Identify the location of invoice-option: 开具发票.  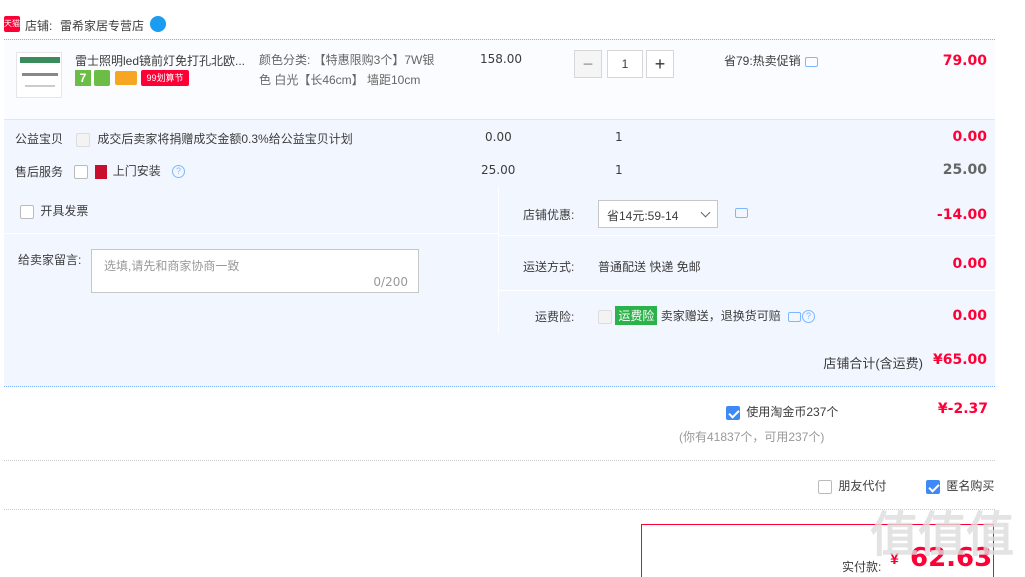
(54, 210).